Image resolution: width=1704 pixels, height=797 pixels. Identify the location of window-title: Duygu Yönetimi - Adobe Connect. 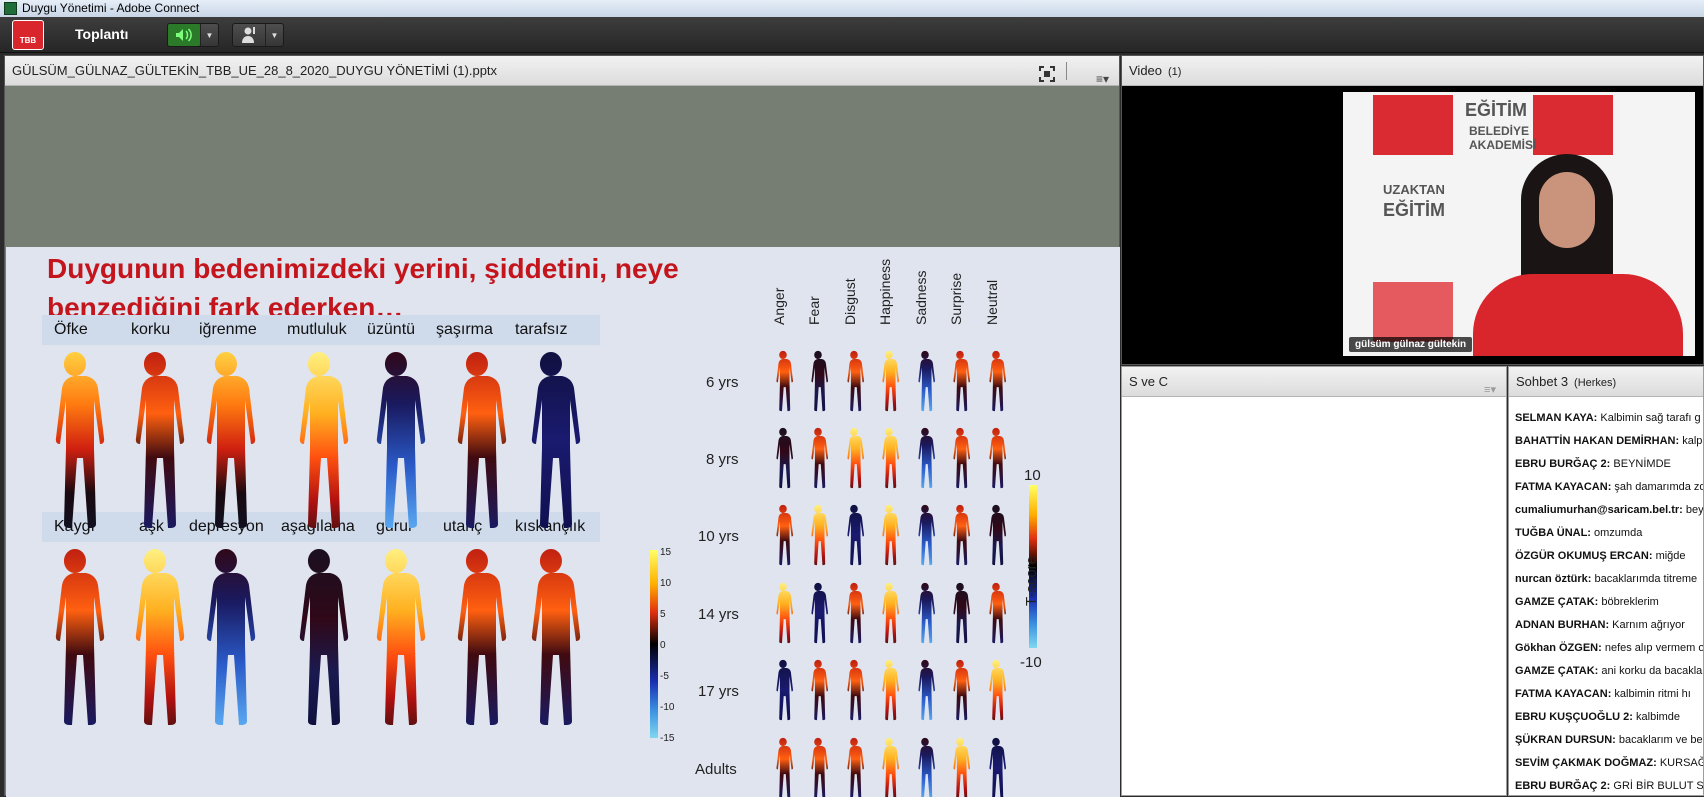
(111, 8).